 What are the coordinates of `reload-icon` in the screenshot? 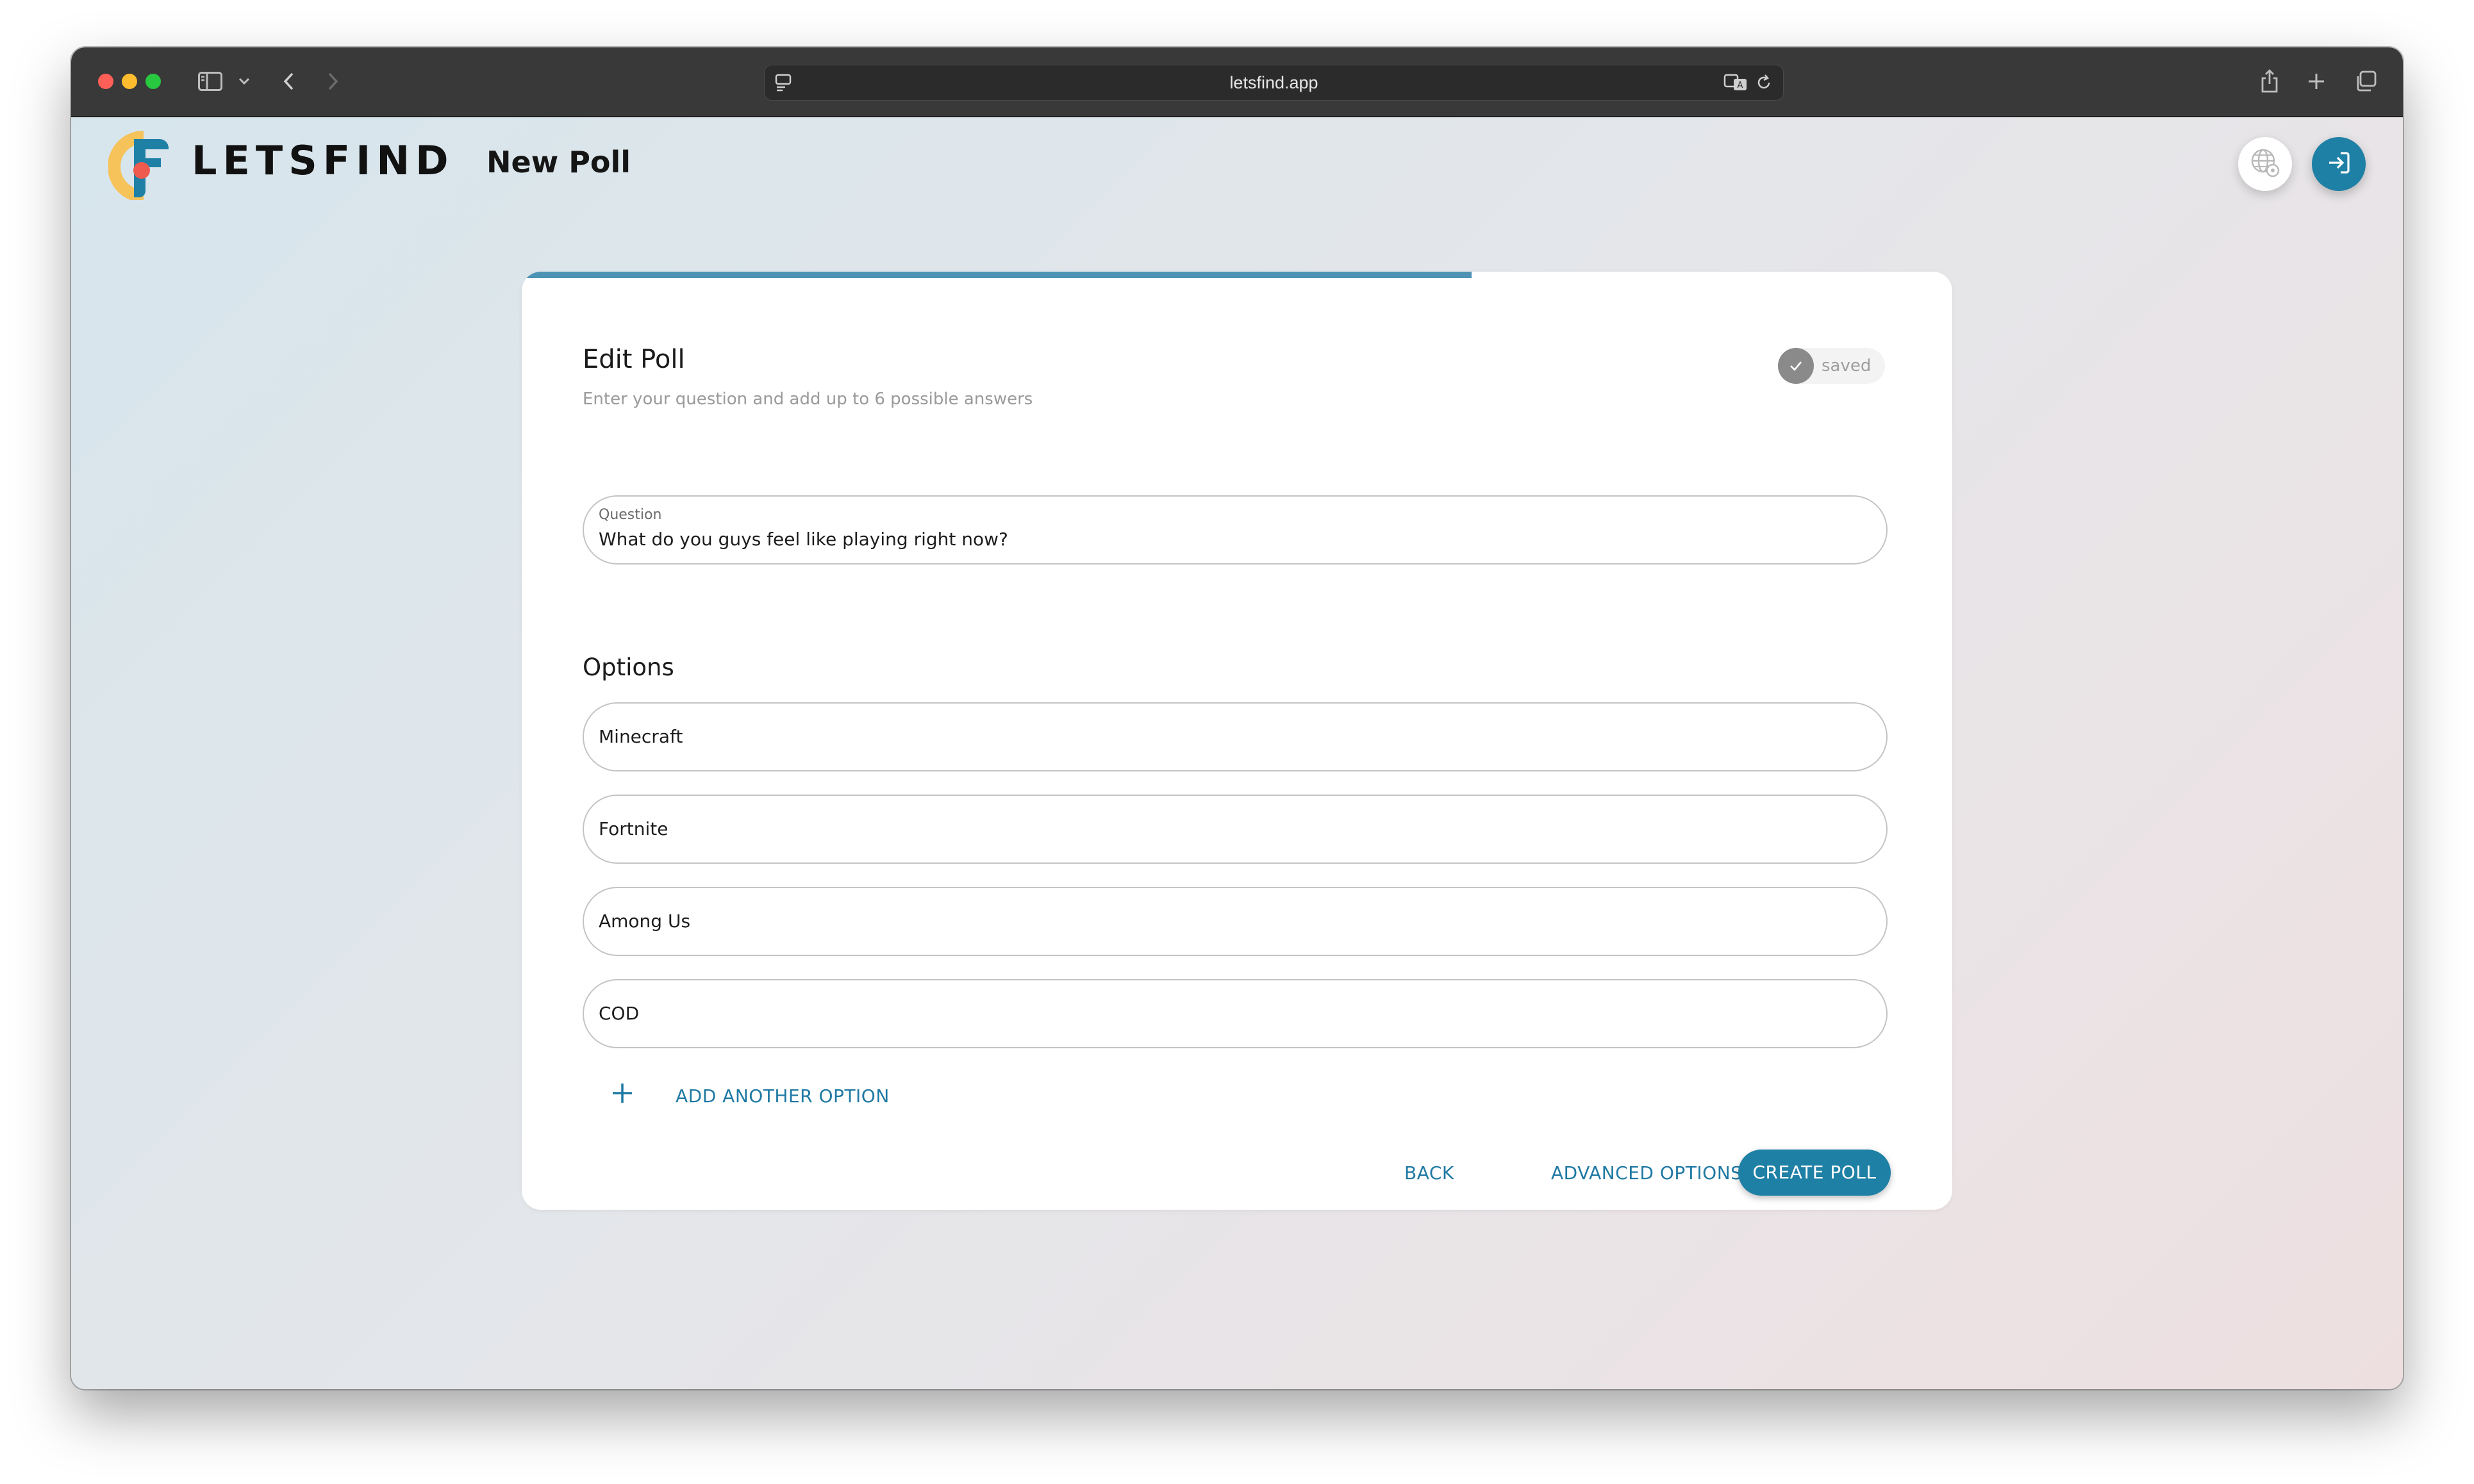 It's located at (1764, 84).